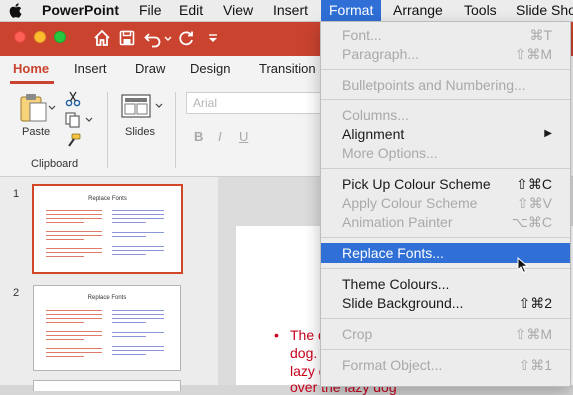  What do you see at coordinates (213, 38) in the screenshot?
I see `customize-toolbar-icon` at bounding box center [213, 38].